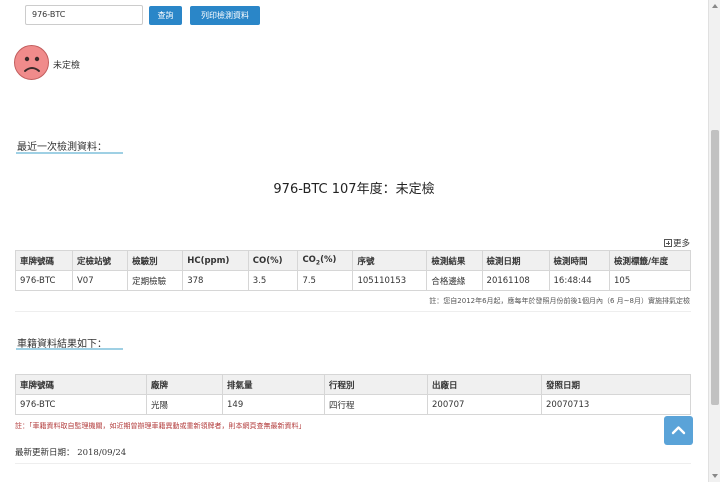 The width and height of the screenshot is (720, 482). Describe the element at coordinates (84, 15) in the screenshot. I see `plate-search-input: 976-BTC` at that location.